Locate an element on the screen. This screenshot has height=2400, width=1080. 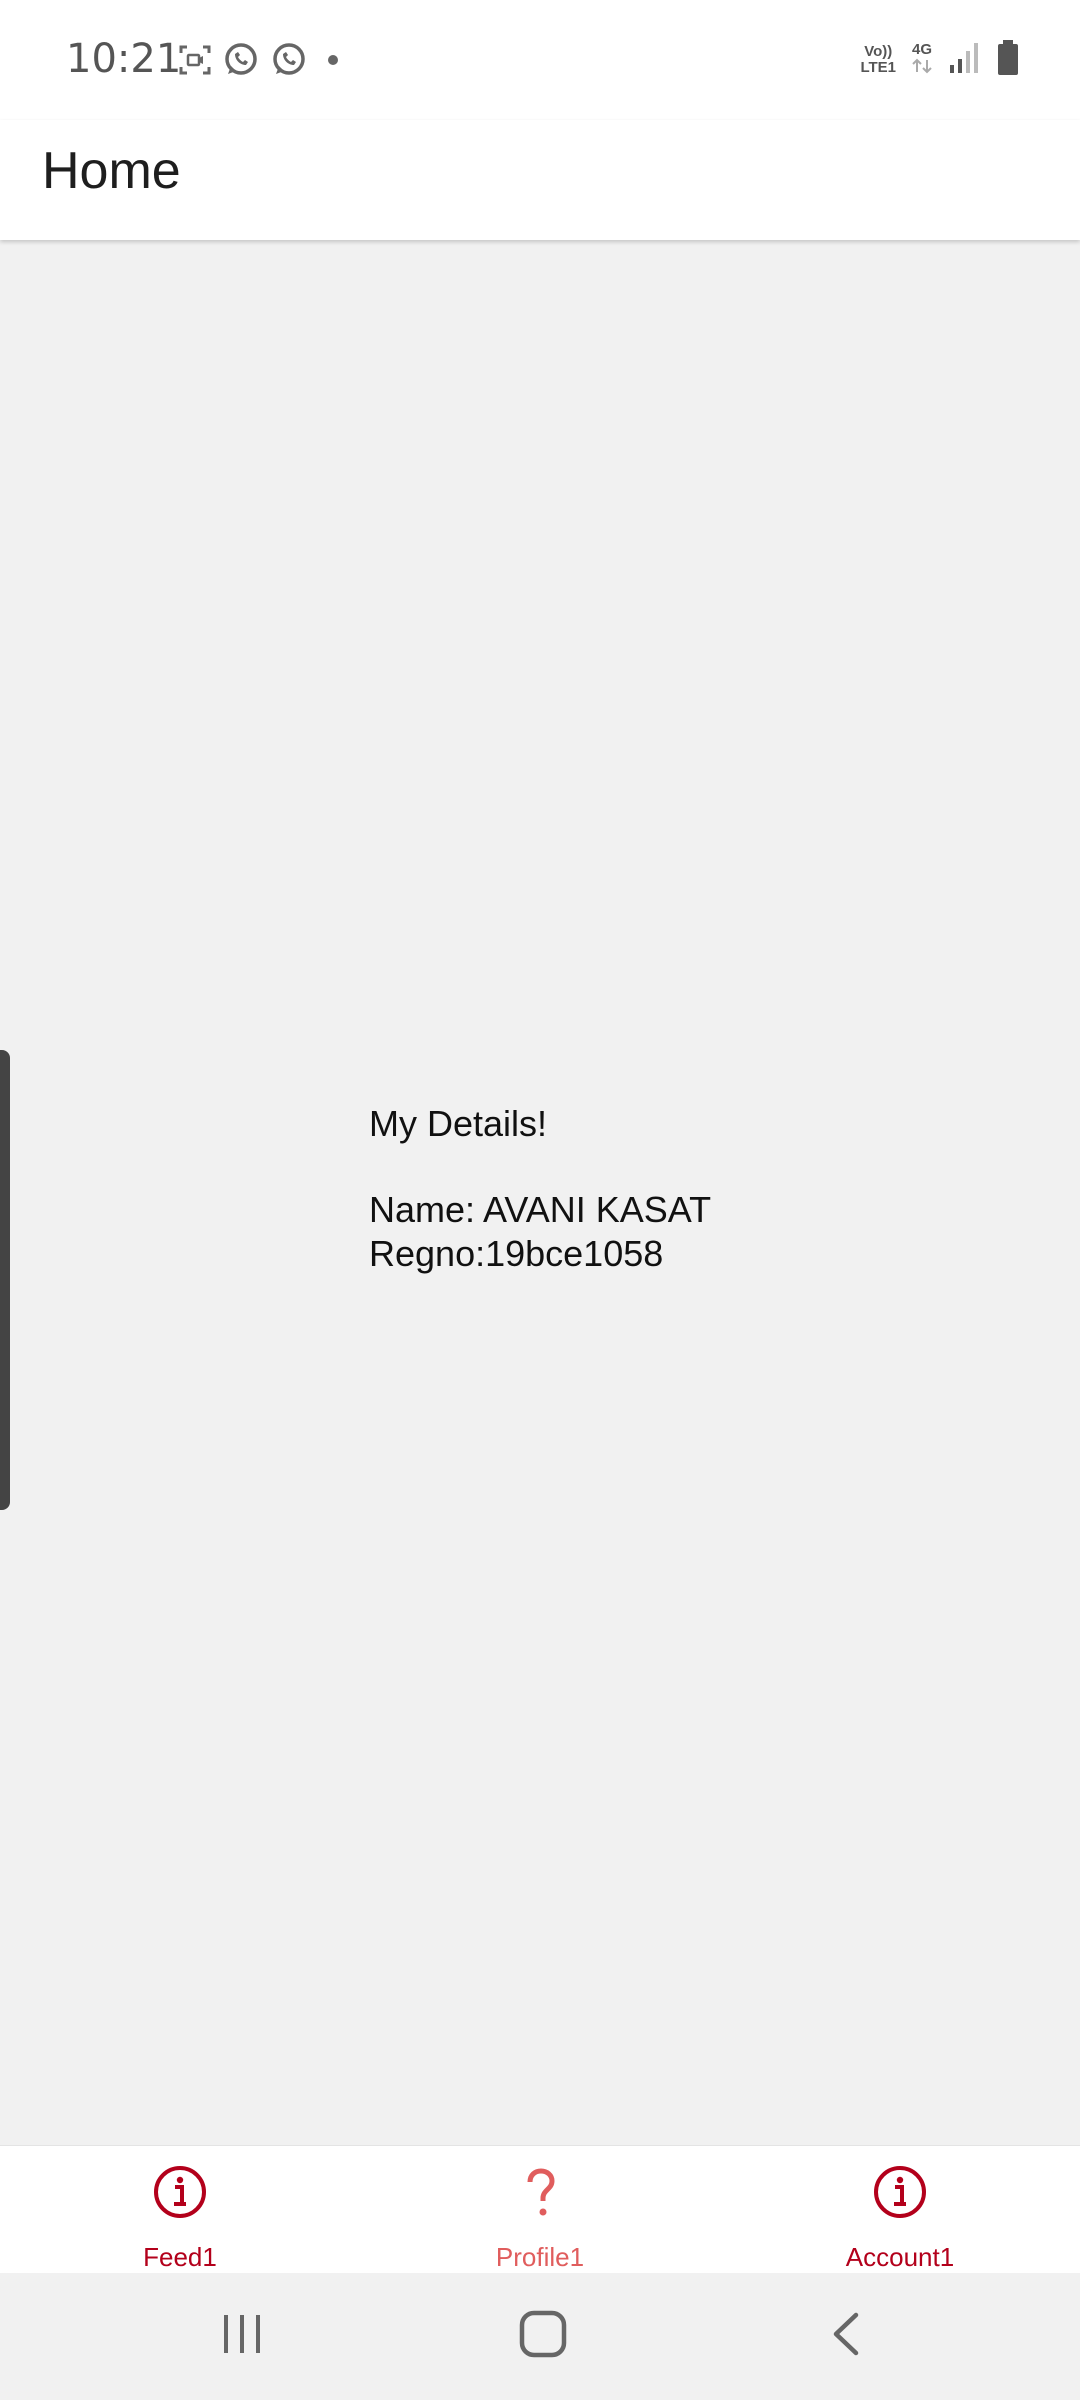
question-mark-icon is located at coordinates (540, 2194).